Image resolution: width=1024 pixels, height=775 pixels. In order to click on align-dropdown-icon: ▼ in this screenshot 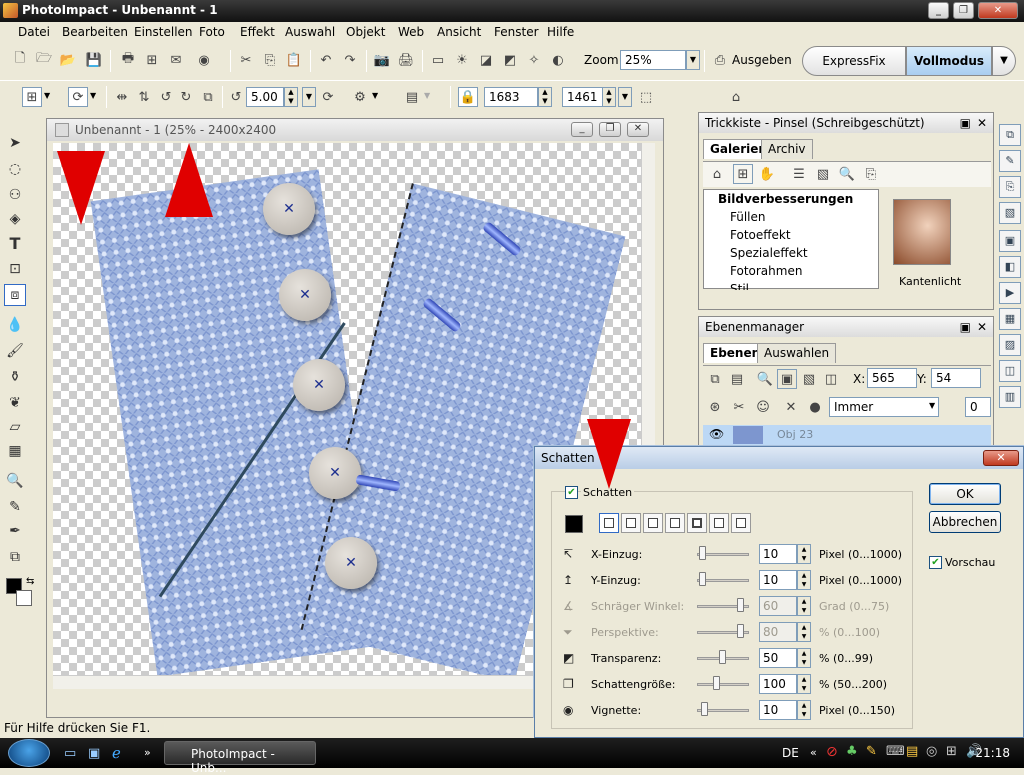, I will do `click(427, 95)`.